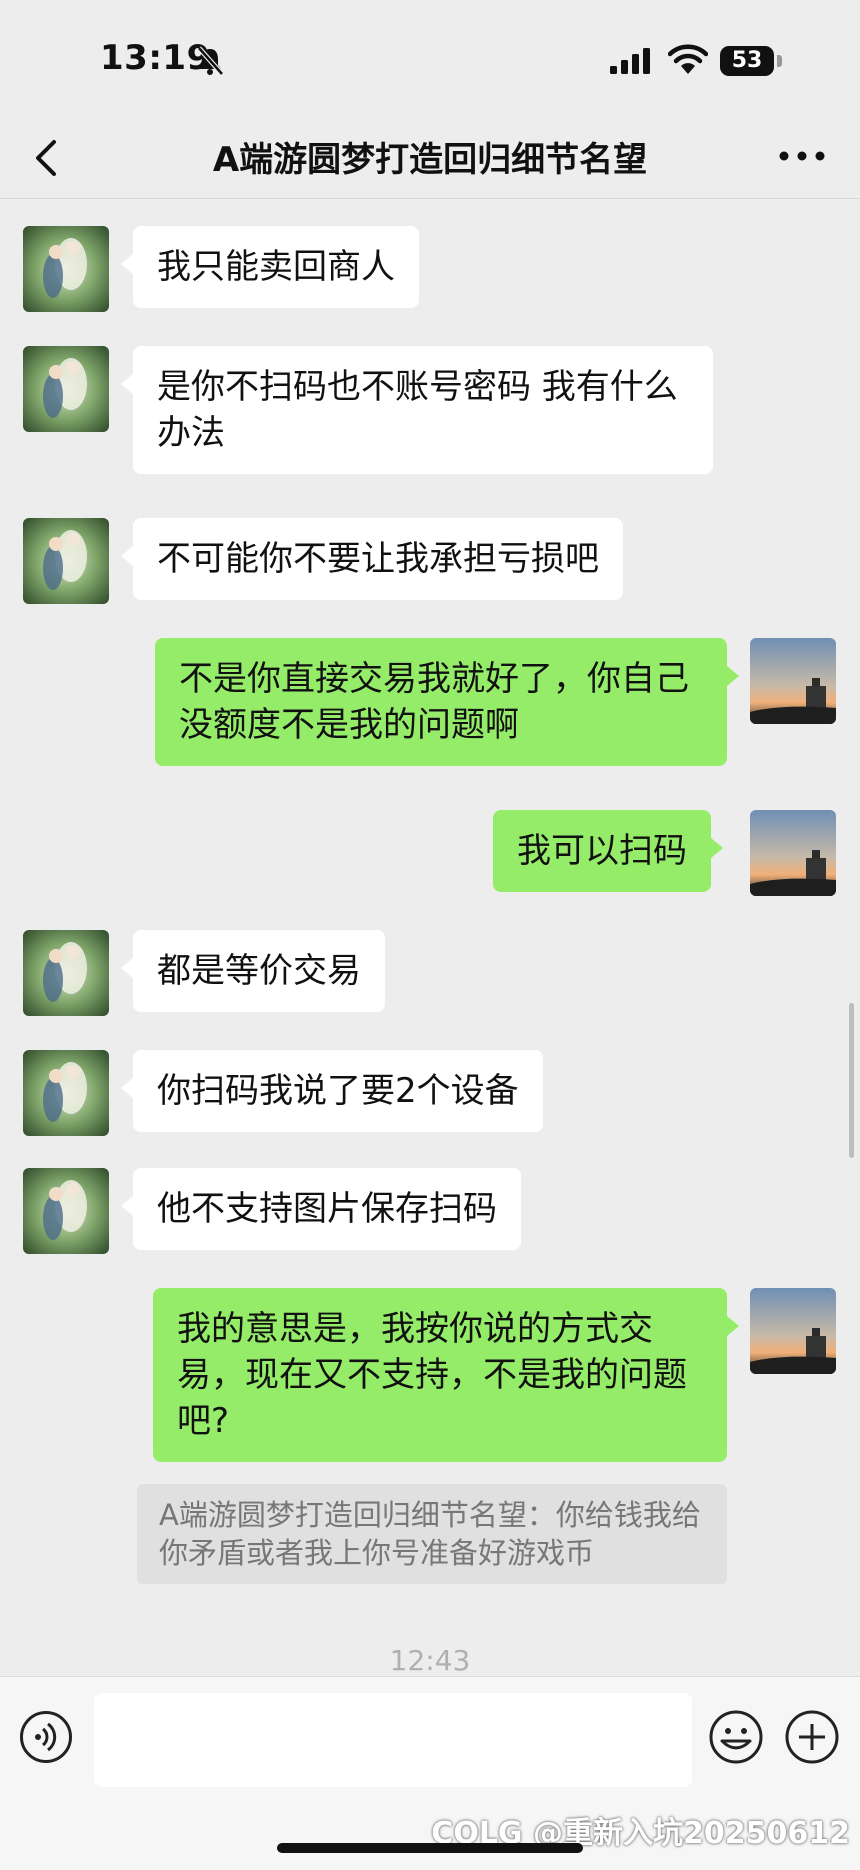 This screenshot has width=860, height=1870. I want to click on emoji-icon, so click(736, 1737).